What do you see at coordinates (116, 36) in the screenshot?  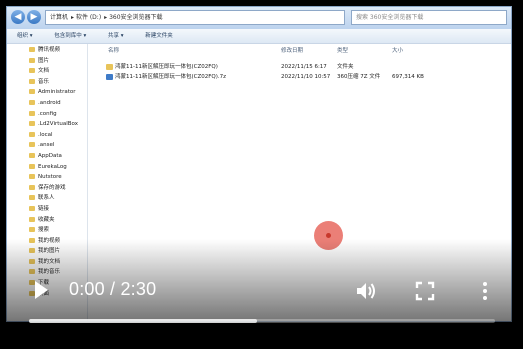 I see `toolbar-share: 共享 ▾` at bounding box center [116, 36].